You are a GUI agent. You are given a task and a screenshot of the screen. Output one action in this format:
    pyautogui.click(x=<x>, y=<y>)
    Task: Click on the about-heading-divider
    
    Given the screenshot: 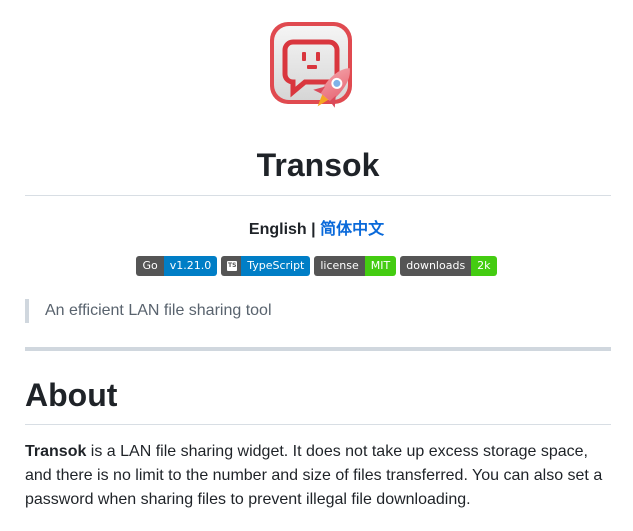 What is the action you would take?
    pyautogui.click(x=318, y=424)
    